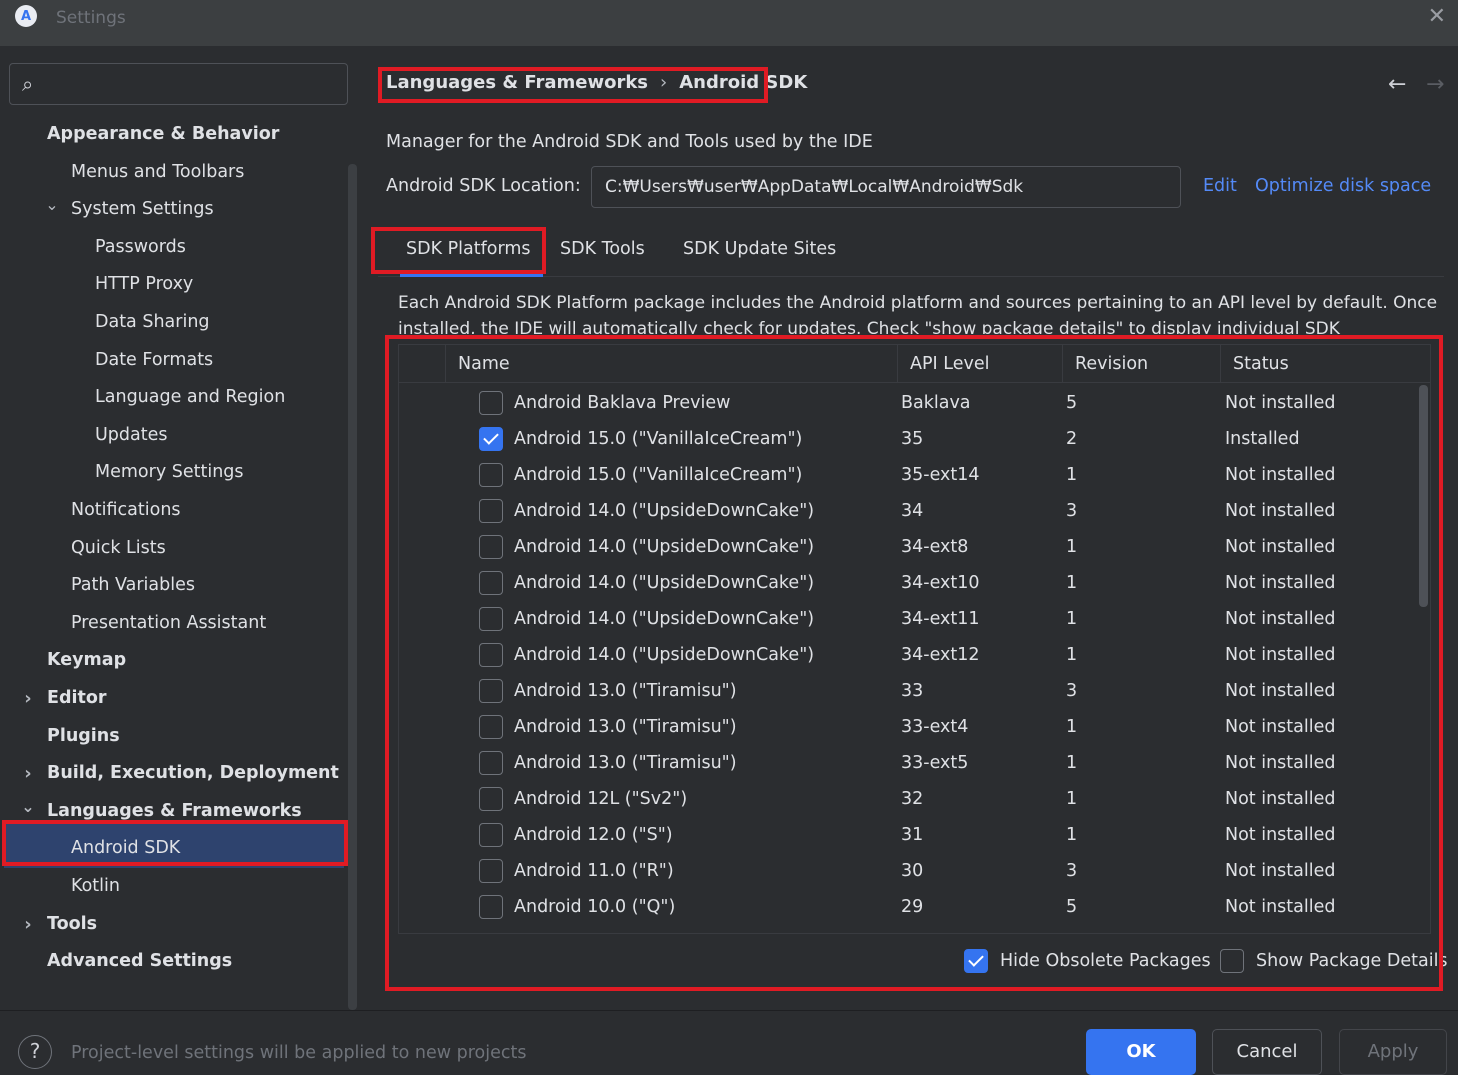 The image size is (1458, 1075). What do you see at coordinates (158, 172) in the screenshot?
I see `sidebar-item-label: Menus and Toolbars` at bounding box center [158, 172].